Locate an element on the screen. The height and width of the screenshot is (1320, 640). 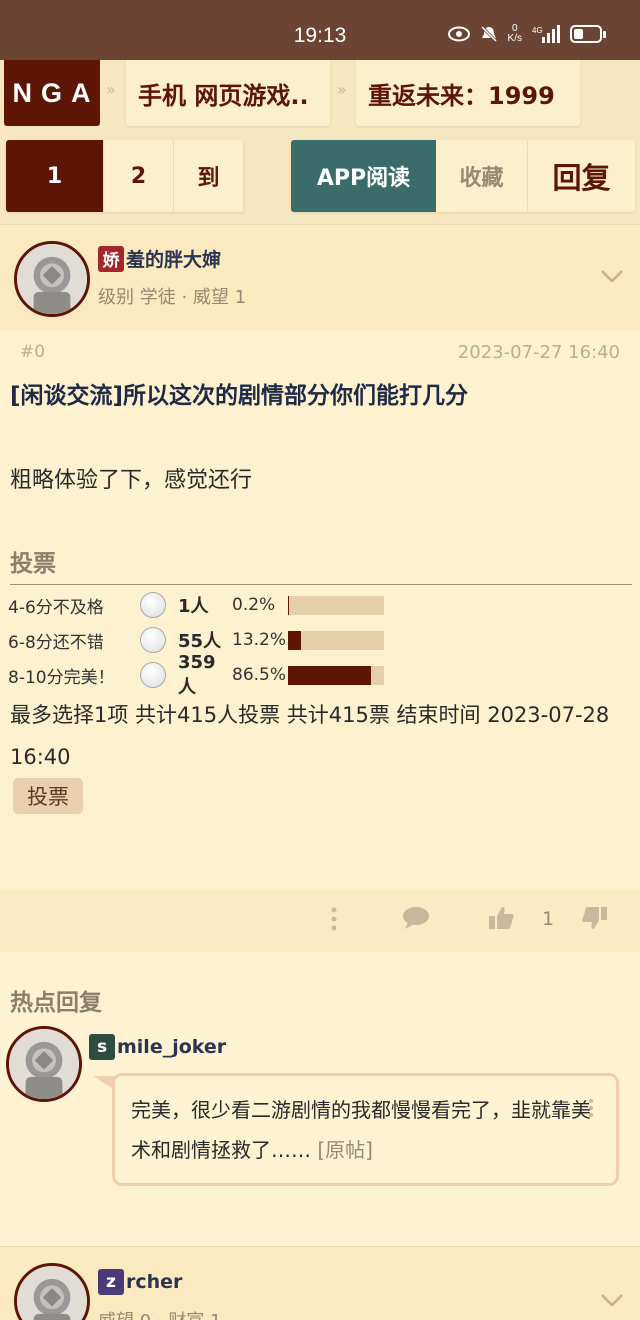
user-tag: 娇 is located at coordinates (111, 258).